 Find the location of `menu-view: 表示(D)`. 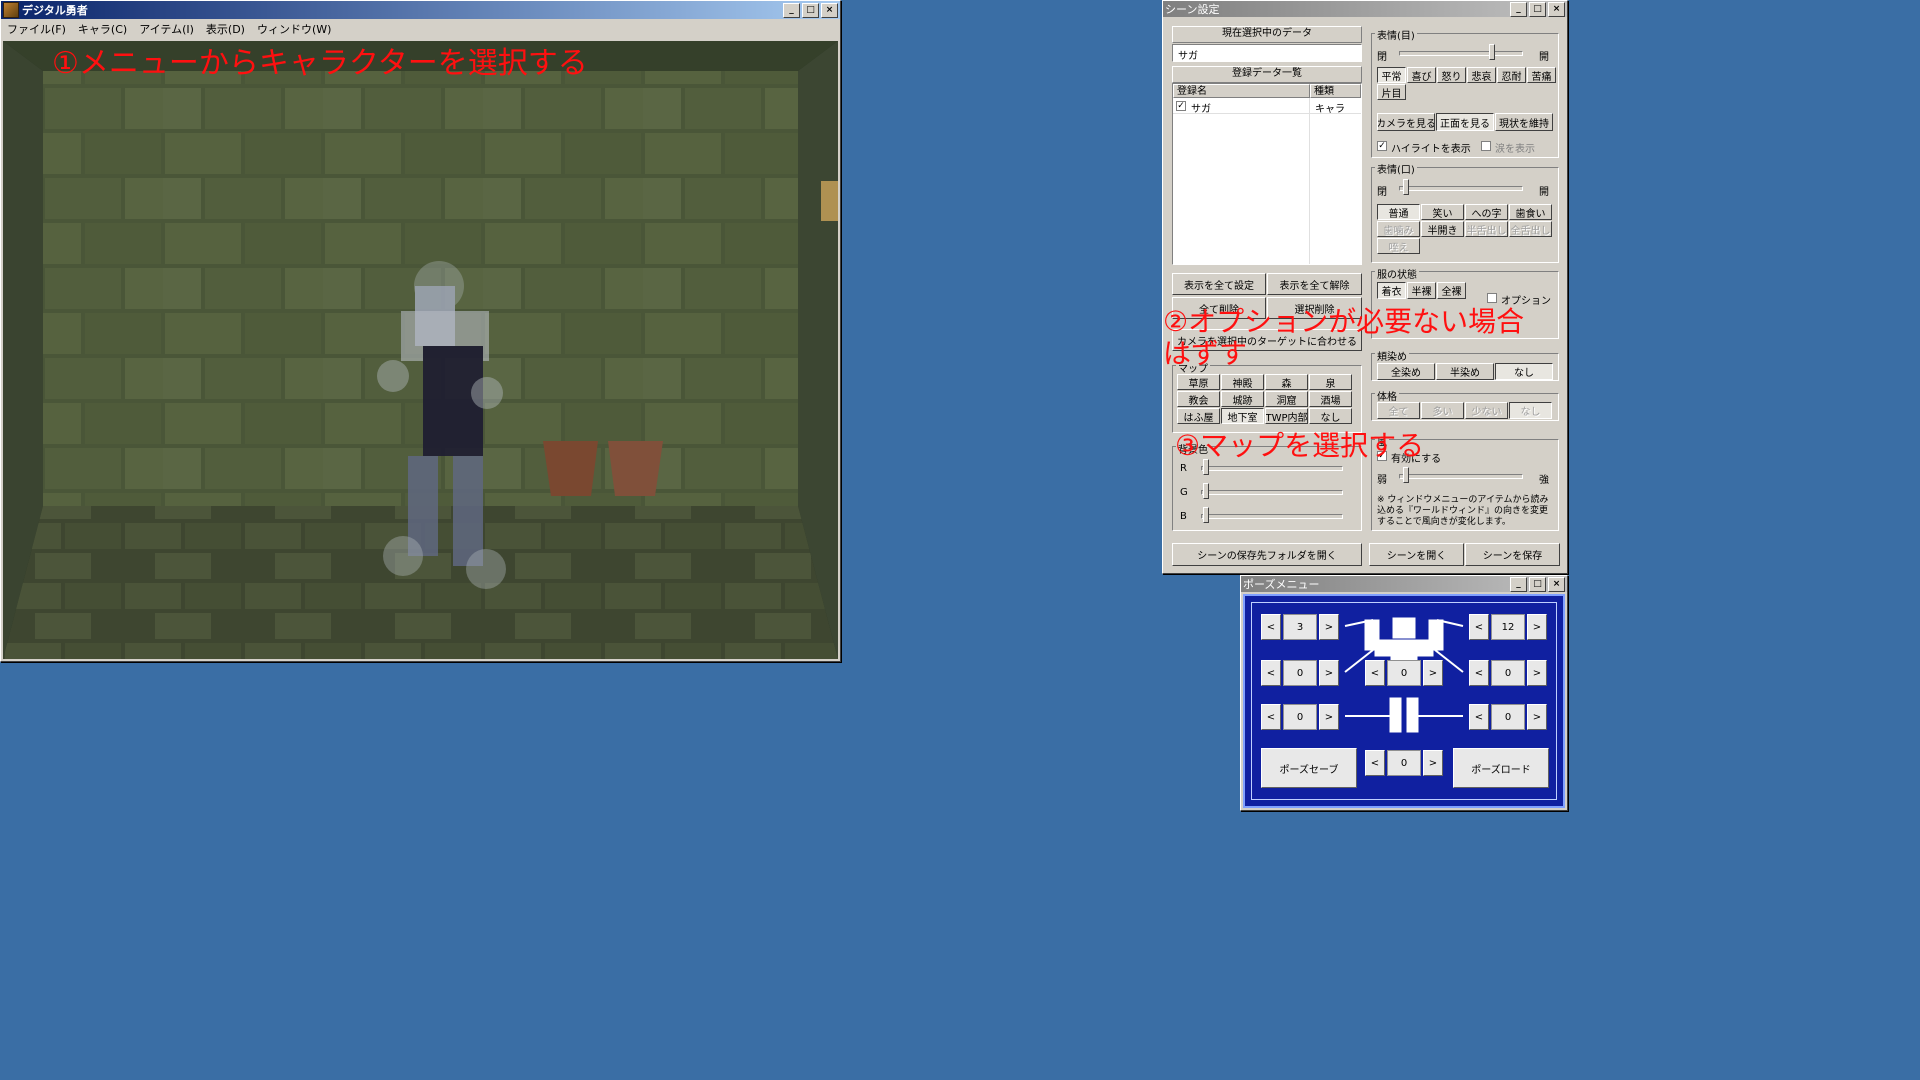

menu-view: 表示(D) is located at coordinates (225, 29).